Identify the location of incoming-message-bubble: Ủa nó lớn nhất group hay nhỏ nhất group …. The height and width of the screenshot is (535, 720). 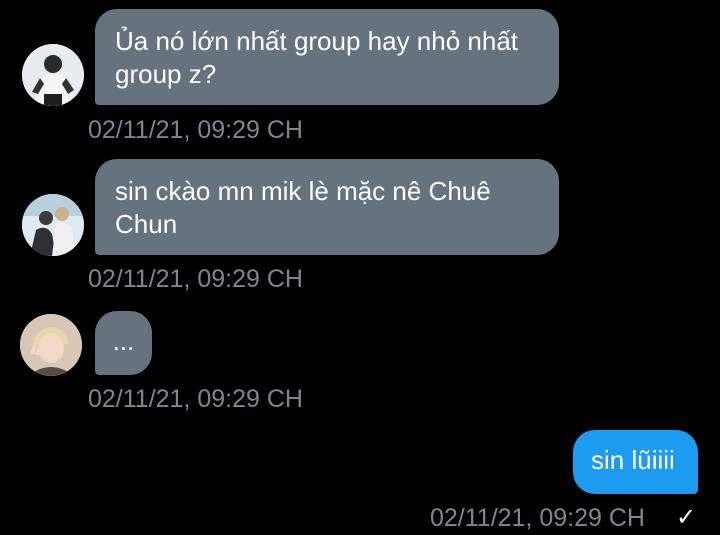
(327, 57).